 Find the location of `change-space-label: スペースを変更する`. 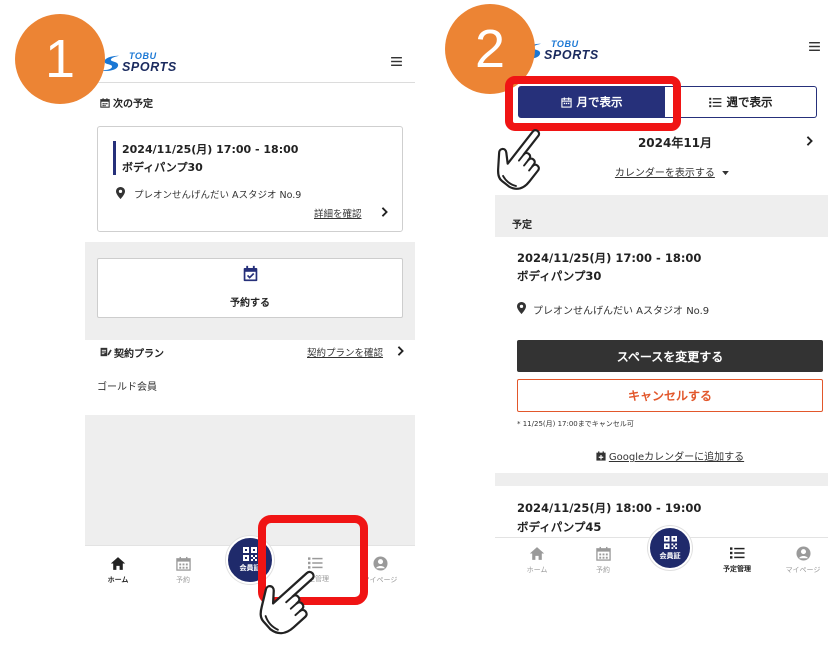

change-space-label: スペースを変更する is located at coordinates (670, 356).